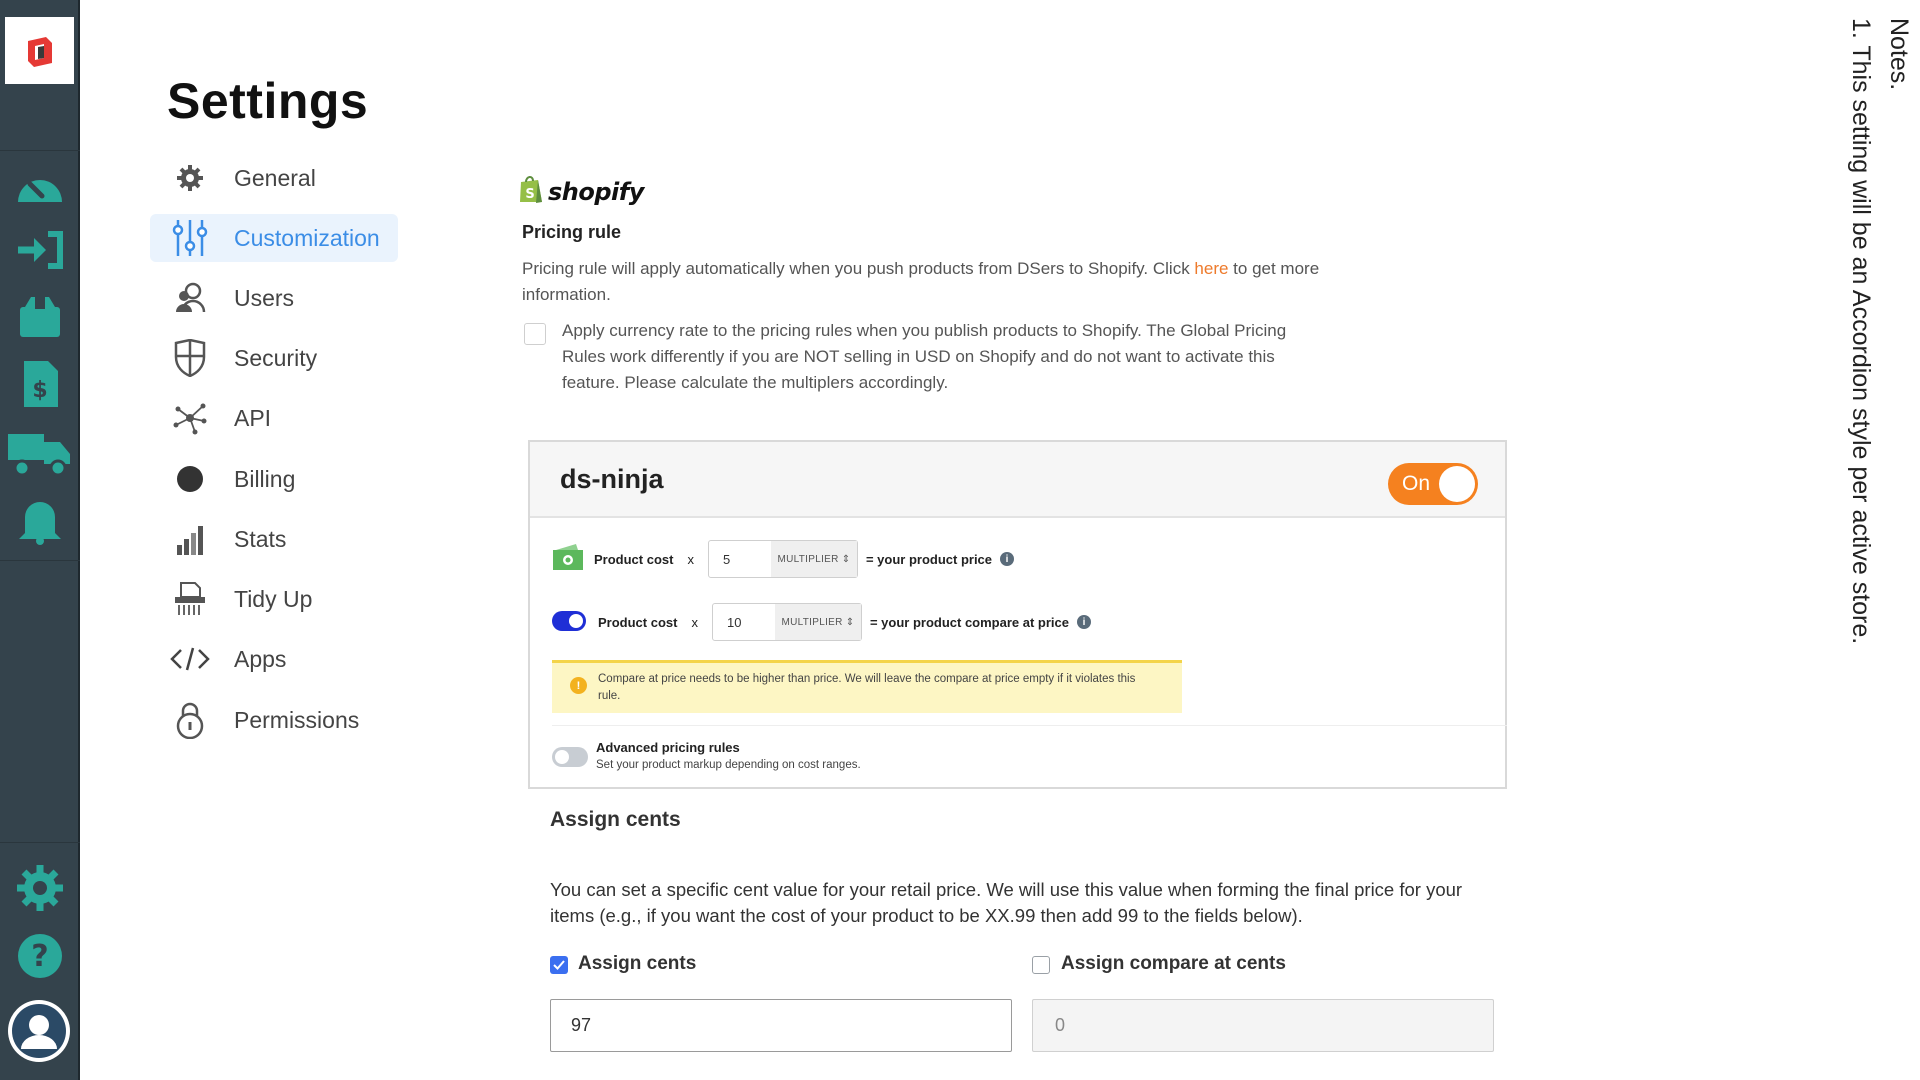 The height and width of the screenshot is (1080, 1920). Describe the element at coordinates (190, 599) in the screenshot. I see `shredder-icon` at that location.